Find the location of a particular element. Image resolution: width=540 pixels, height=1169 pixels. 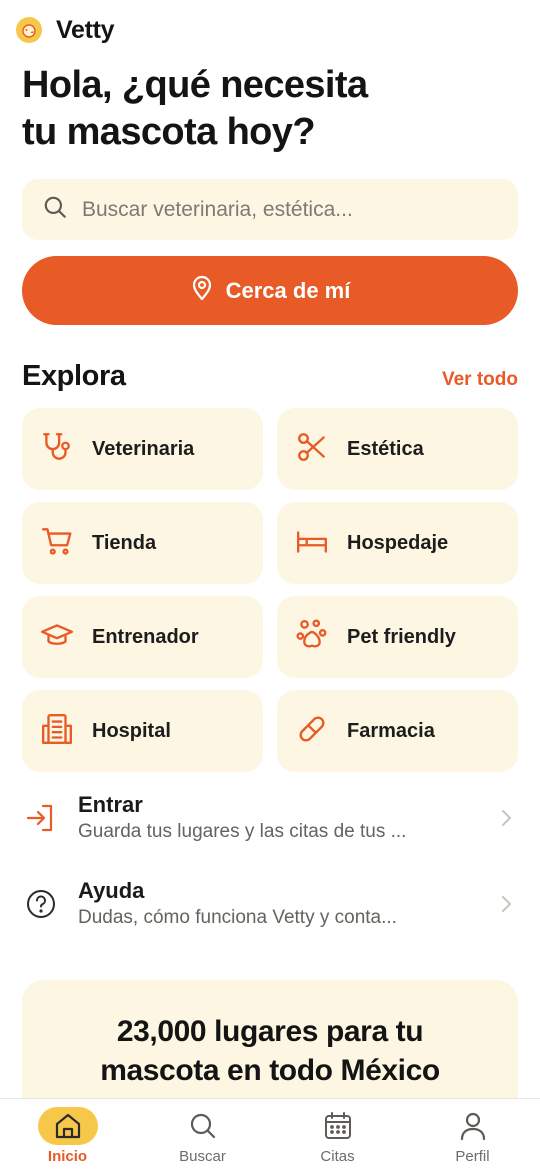

page-title-line-2: tu mascota hoy? is located at coordinates (169, 132).